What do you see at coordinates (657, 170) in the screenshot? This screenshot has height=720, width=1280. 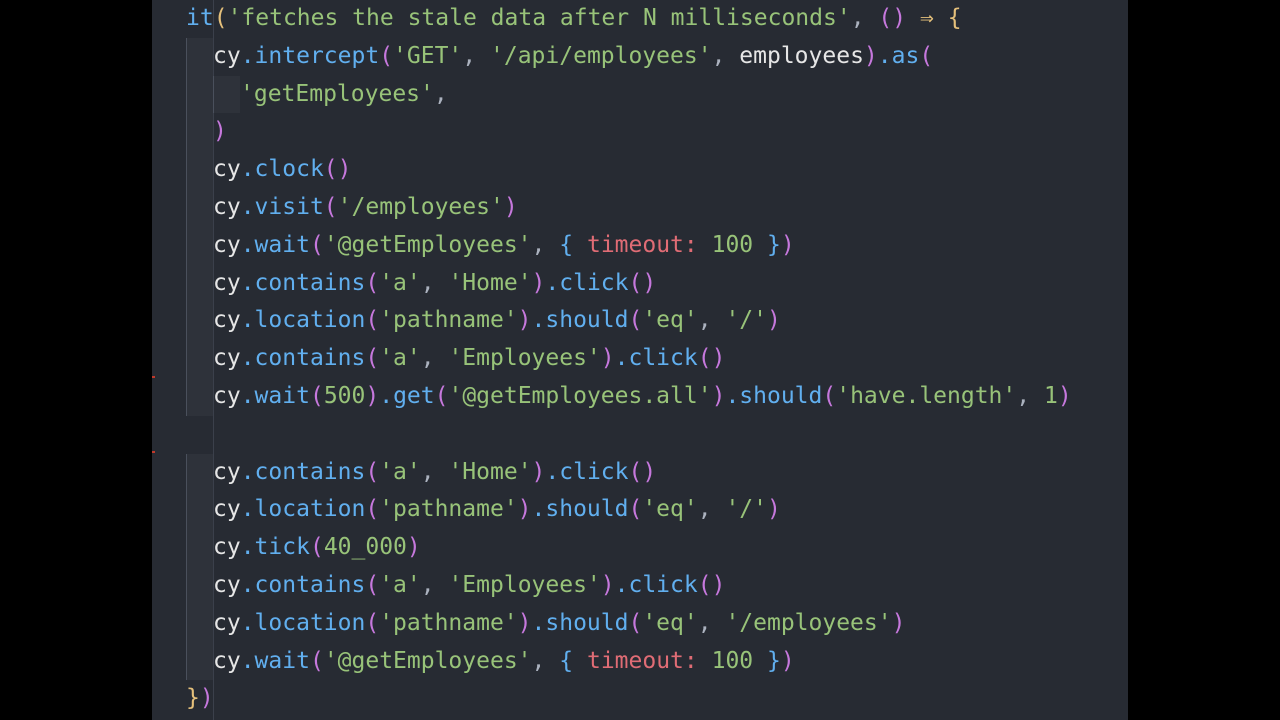 I see `code-line: cy.clock()` at bounding box center [657, 170].